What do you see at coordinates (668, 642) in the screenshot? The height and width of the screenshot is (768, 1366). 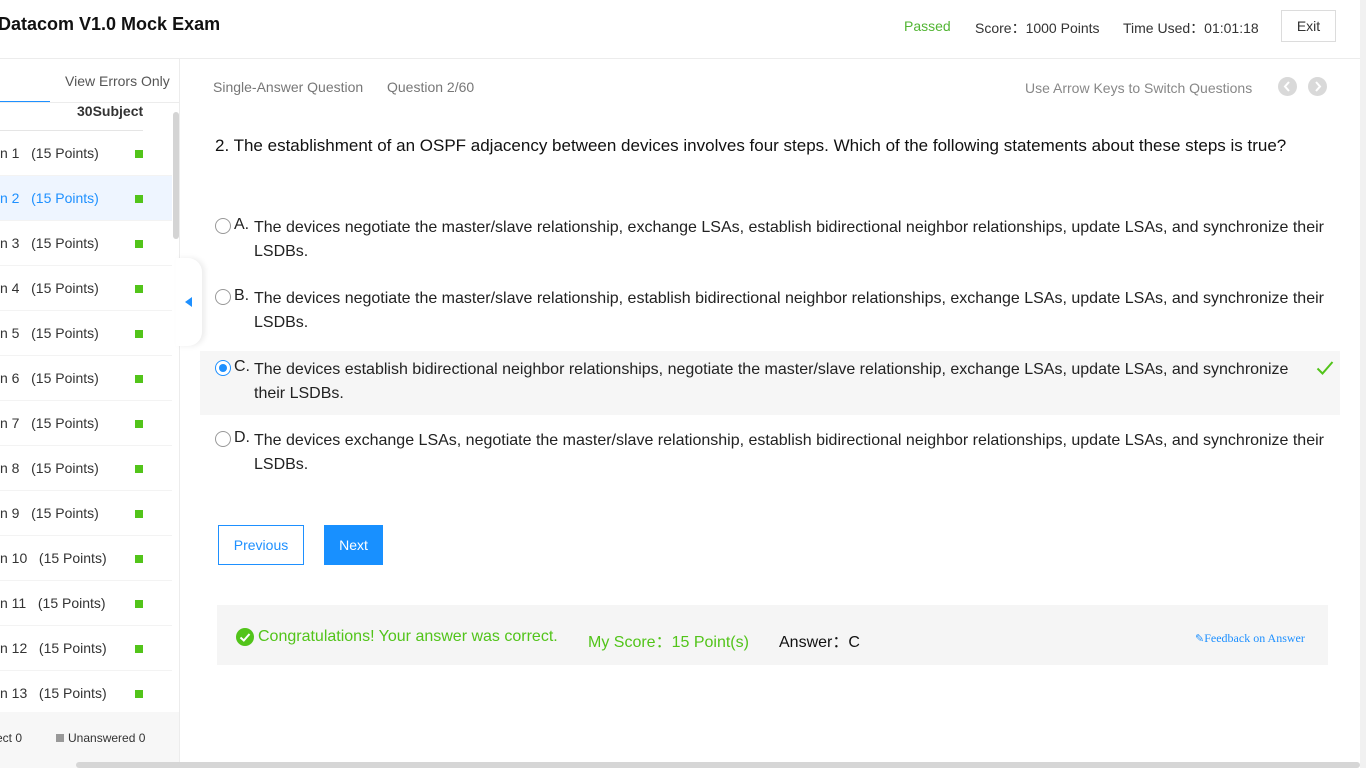 I see `my-score: My Score：15 Point(s)` at bounding box center [668, 642].